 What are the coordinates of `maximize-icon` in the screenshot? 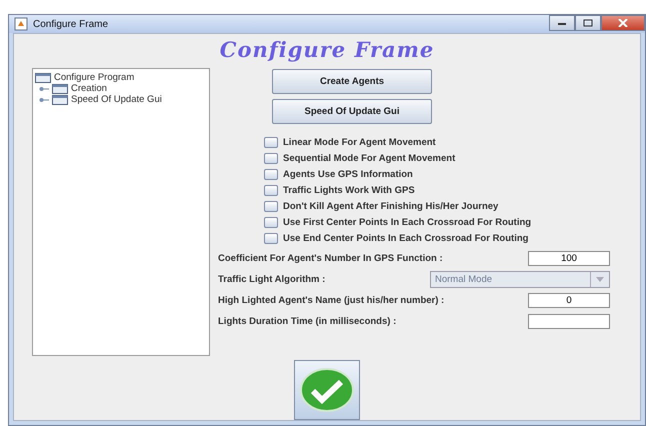 It's located at (588, 23).